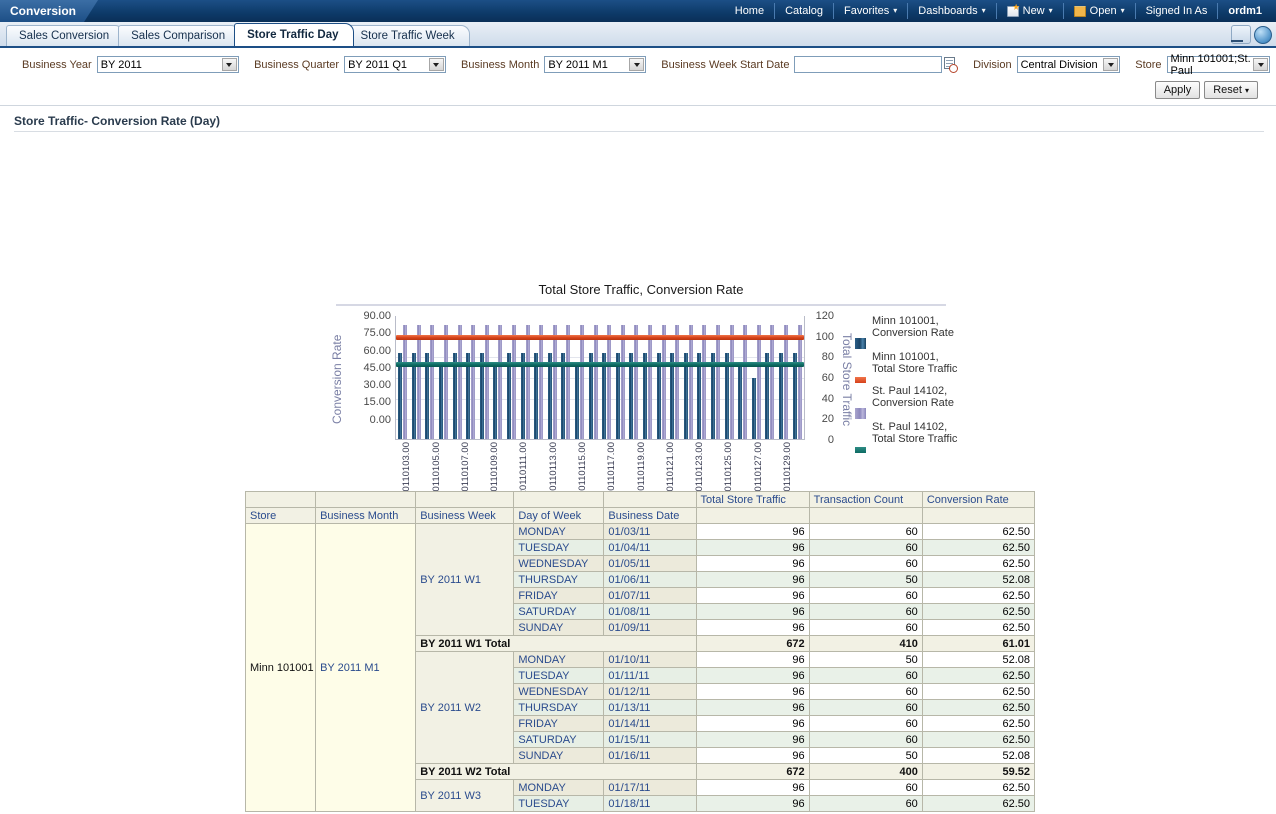 The width and height of the screenshot is (1276, 814). Describe the element at coordinates (910, 367) in the screenshot. I see `legend-item: Minn 101001, Total Store Traffic` at that location.